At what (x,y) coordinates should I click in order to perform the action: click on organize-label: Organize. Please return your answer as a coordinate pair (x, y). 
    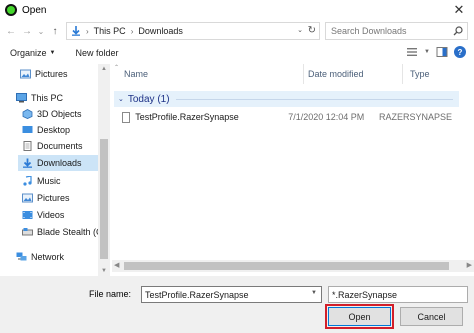
    Looking at the image, I should click on (28, 53).